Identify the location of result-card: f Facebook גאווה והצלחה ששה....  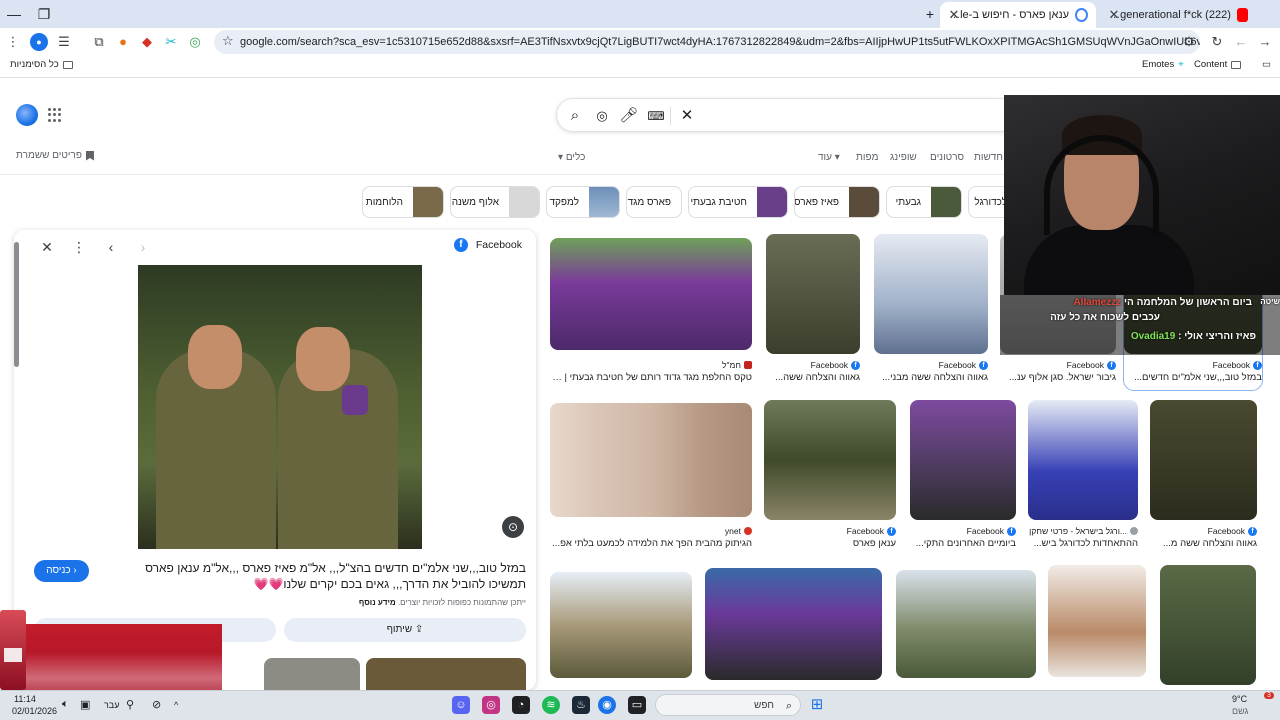
(813, 312).